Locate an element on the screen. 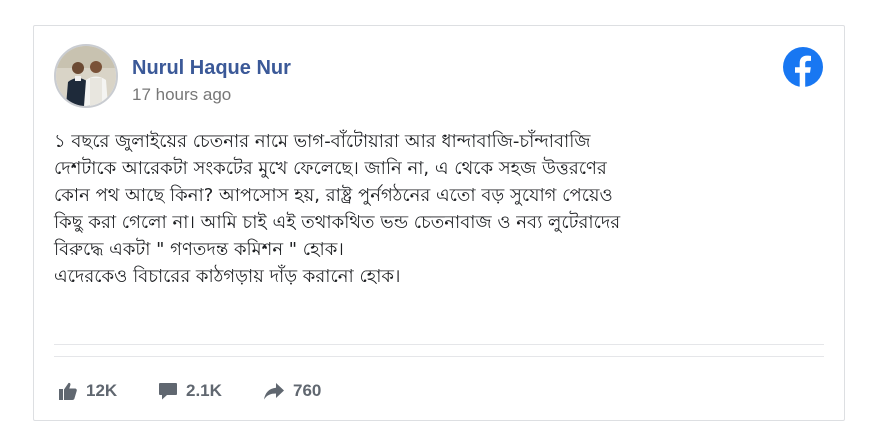 The height and width of the screenshot is (428, 870). comment-bubble-icon is located at coordinates (168, 391).